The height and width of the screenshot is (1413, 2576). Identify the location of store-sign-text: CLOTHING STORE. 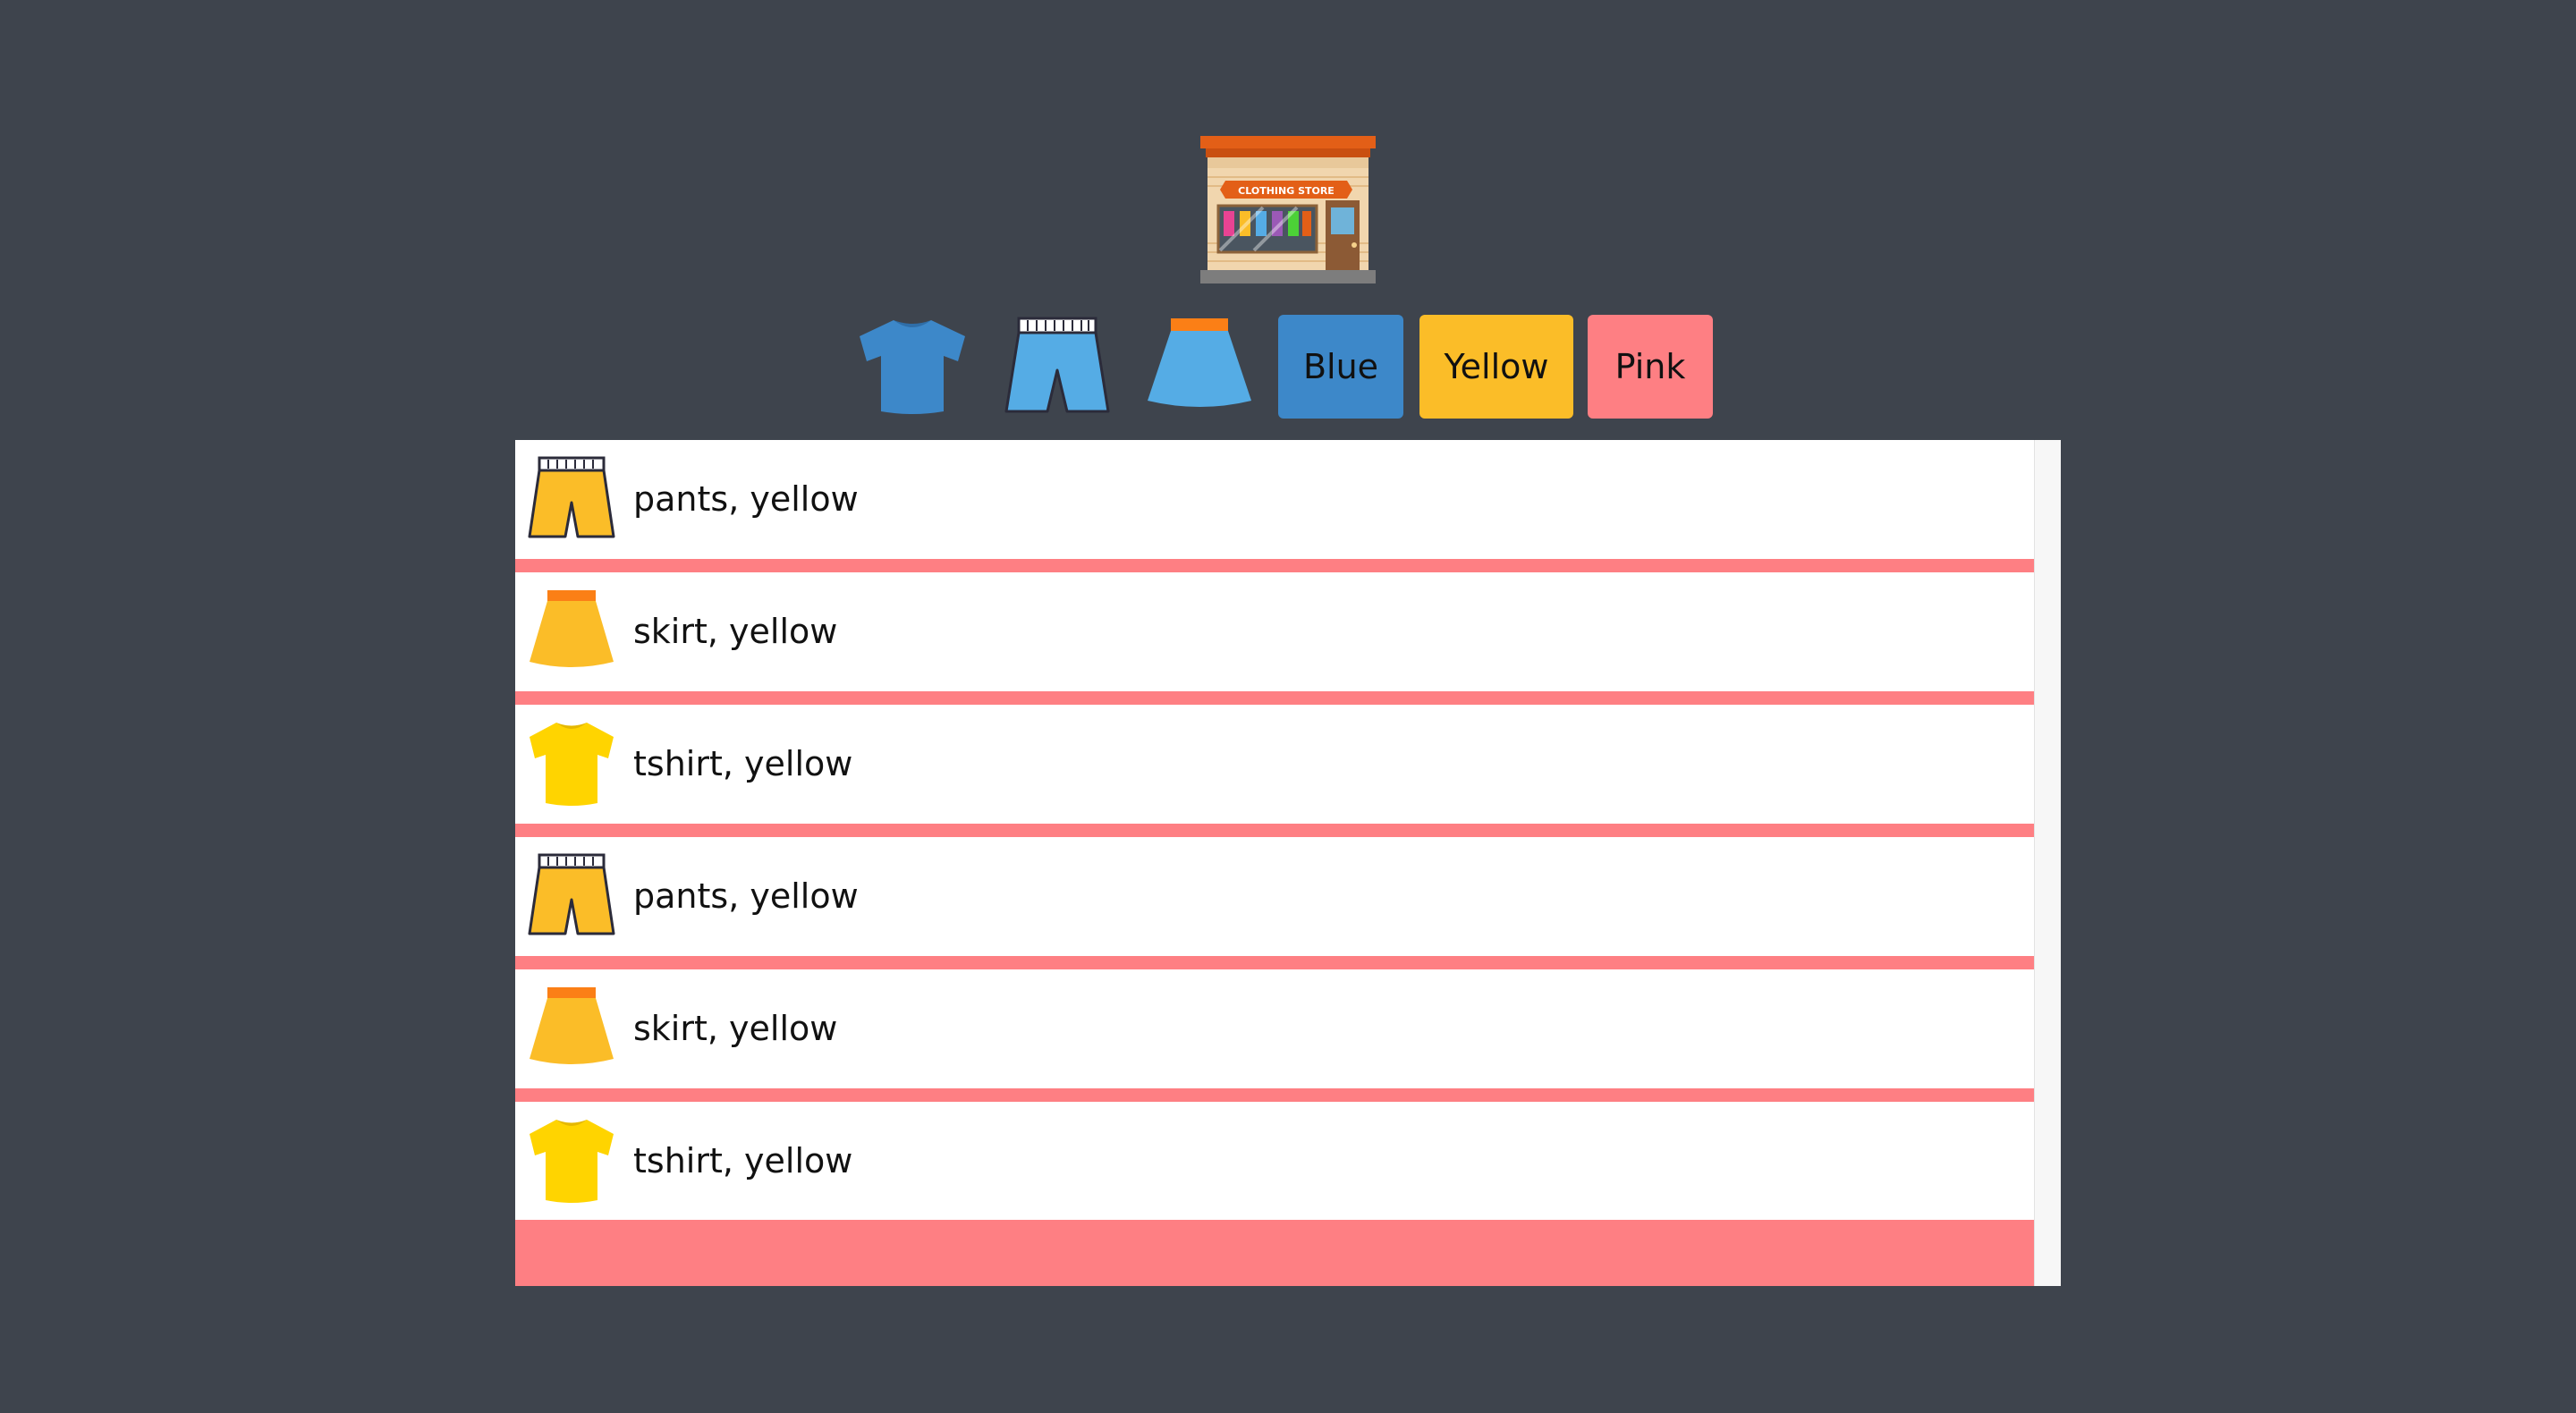
(1286, 191).